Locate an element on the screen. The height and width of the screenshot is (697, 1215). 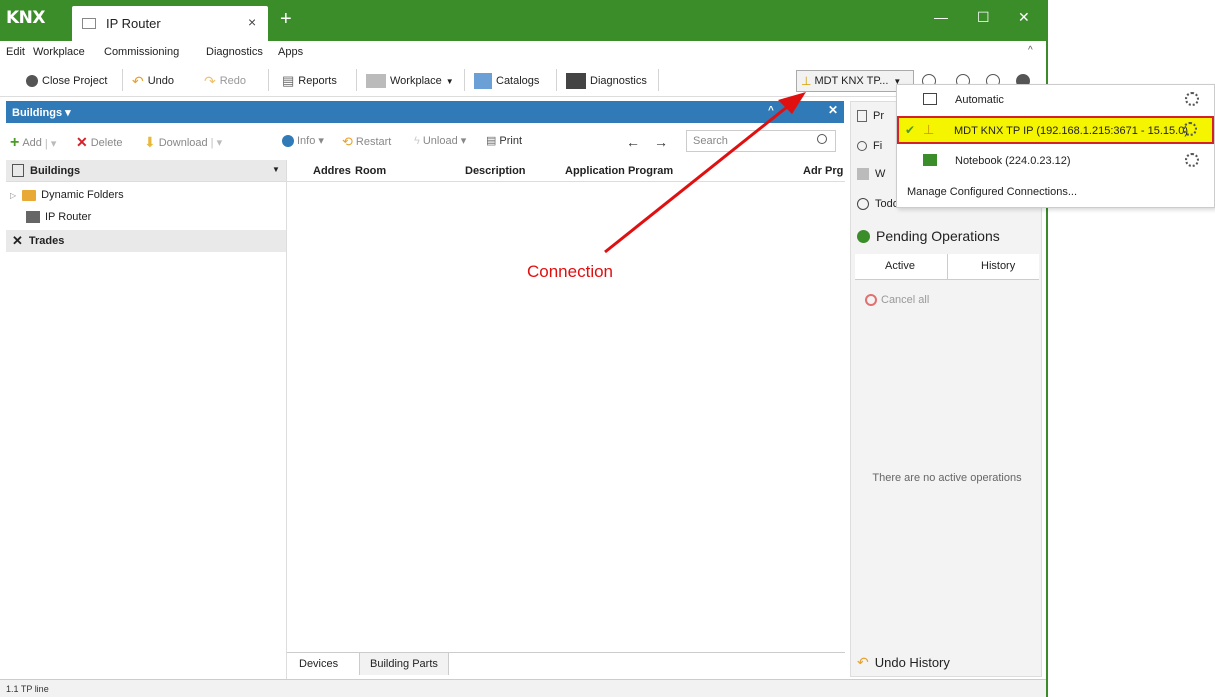
delete-icon: ✕ is located at coordinates (82, 142).